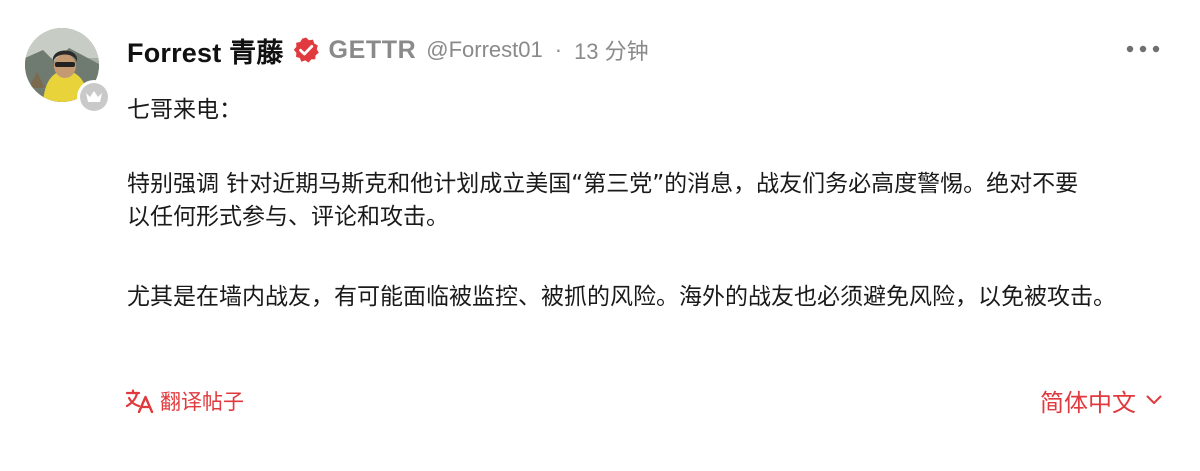 The width and height of the screenshot is (1200, 471). Describe the element at coordinates (68, 71) in the screenshot. I see `avatar-container` at that location.